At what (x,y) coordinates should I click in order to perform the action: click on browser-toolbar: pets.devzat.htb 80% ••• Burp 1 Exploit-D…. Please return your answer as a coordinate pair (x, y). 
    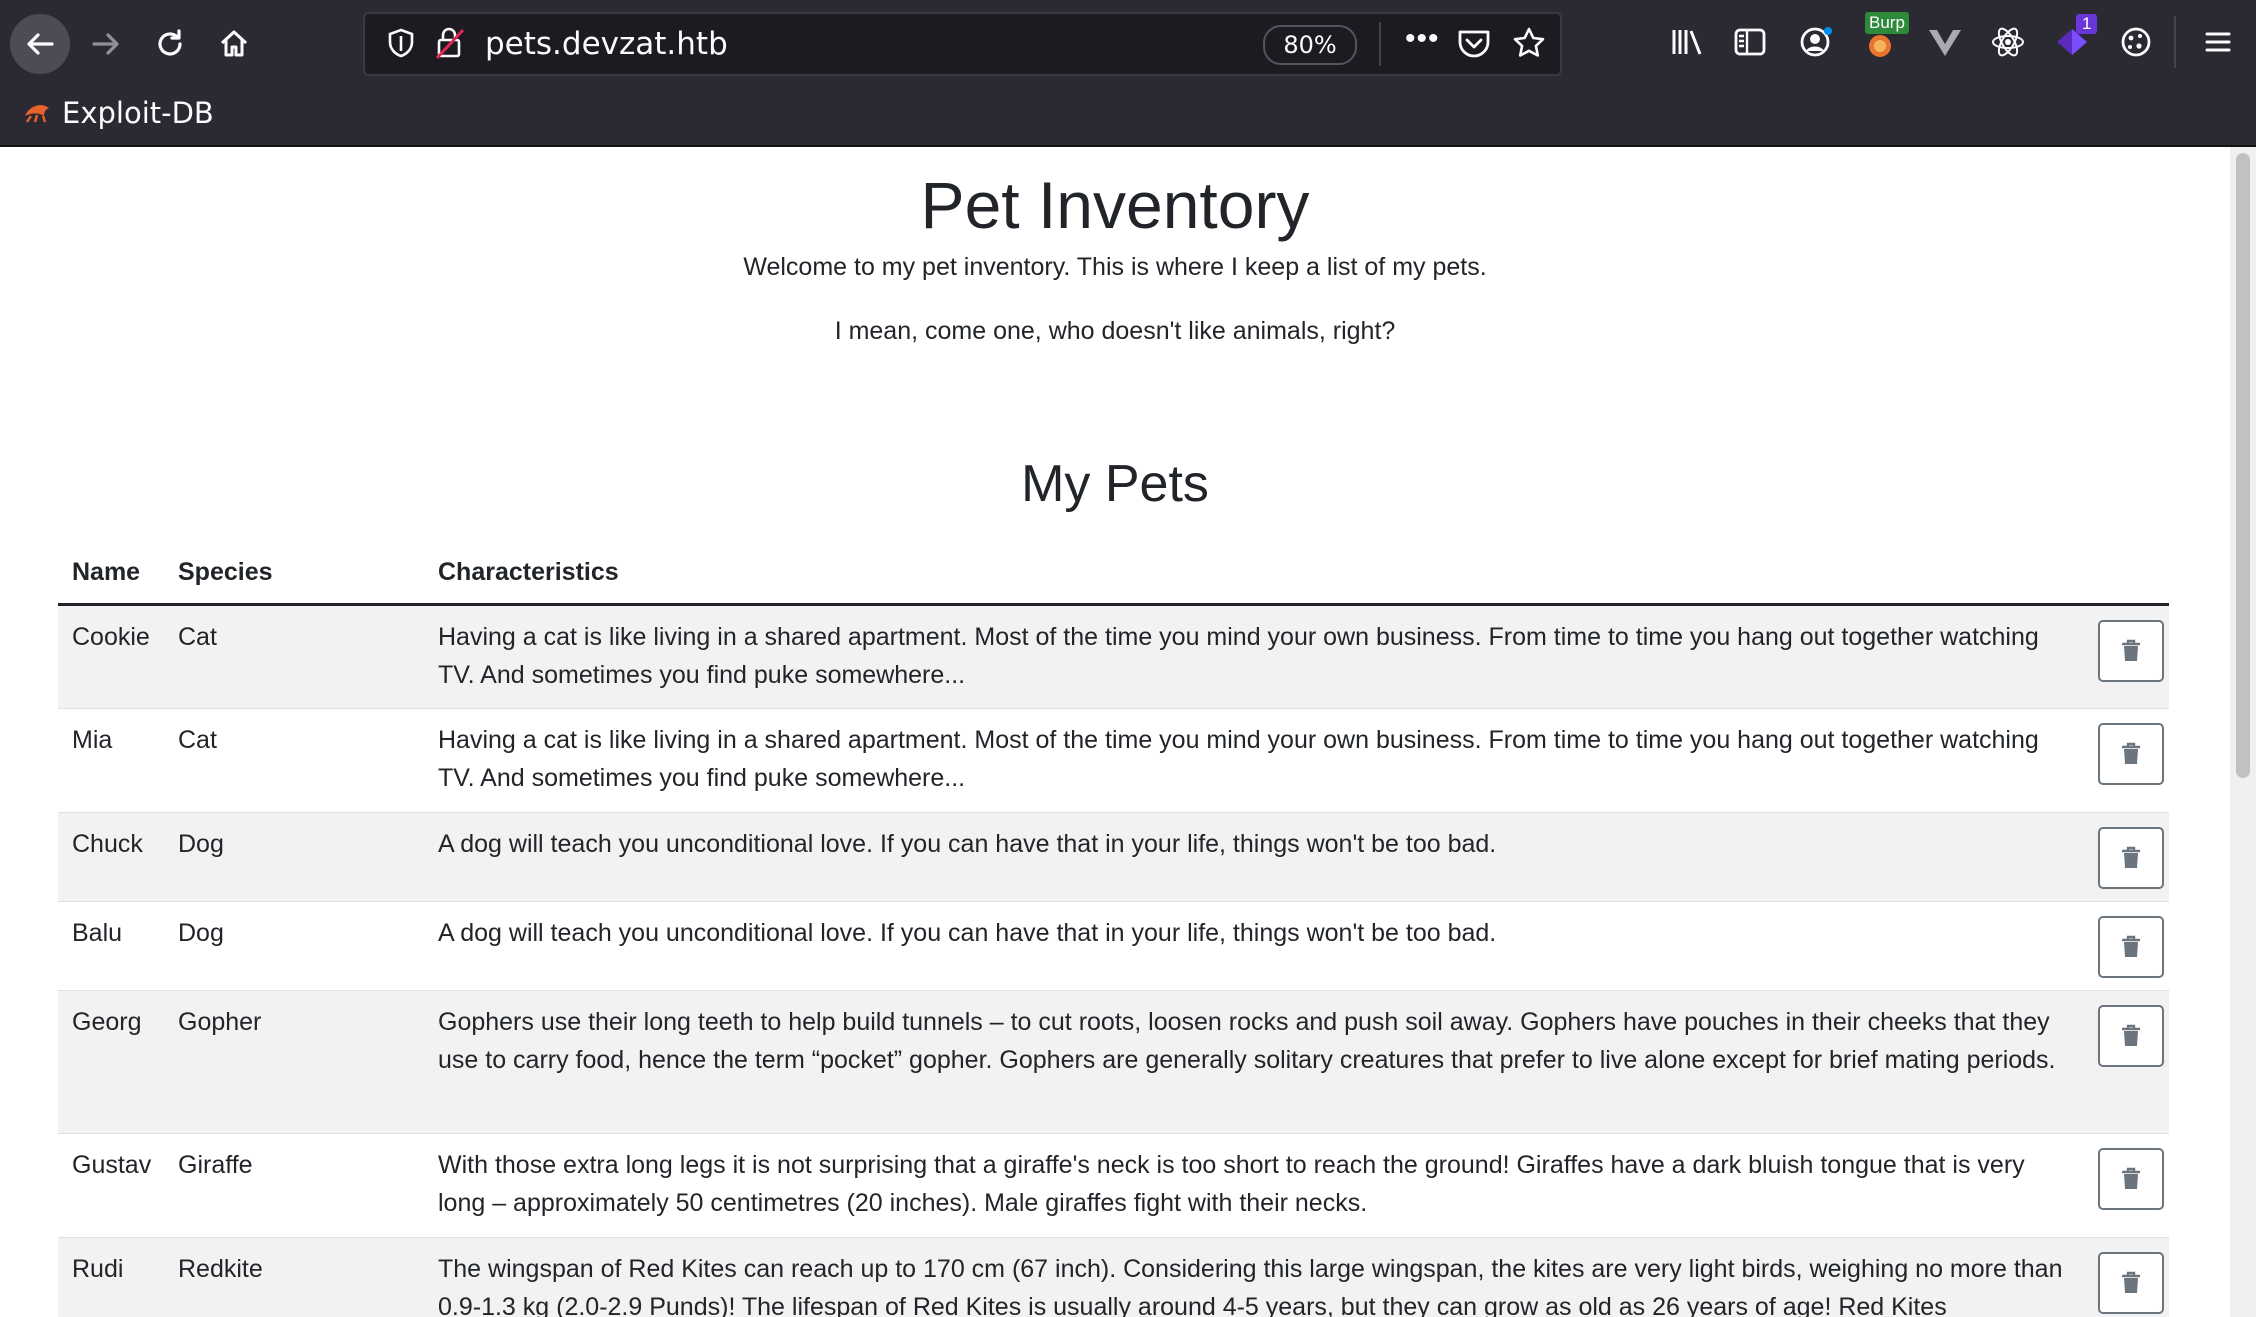
    Looking at the image, I should click on (1128, 73).